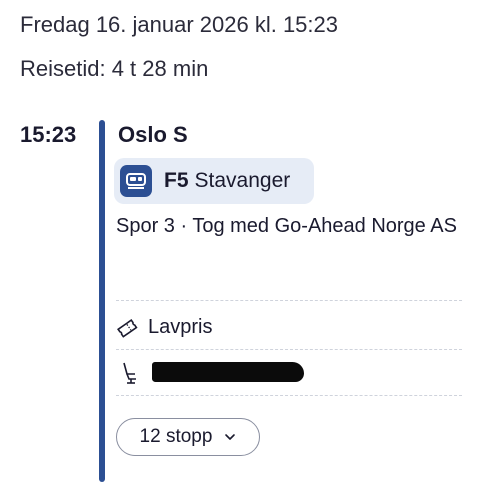 This screenshot has height=482, width=480. I want to click on train-icon, so click(136, 181).